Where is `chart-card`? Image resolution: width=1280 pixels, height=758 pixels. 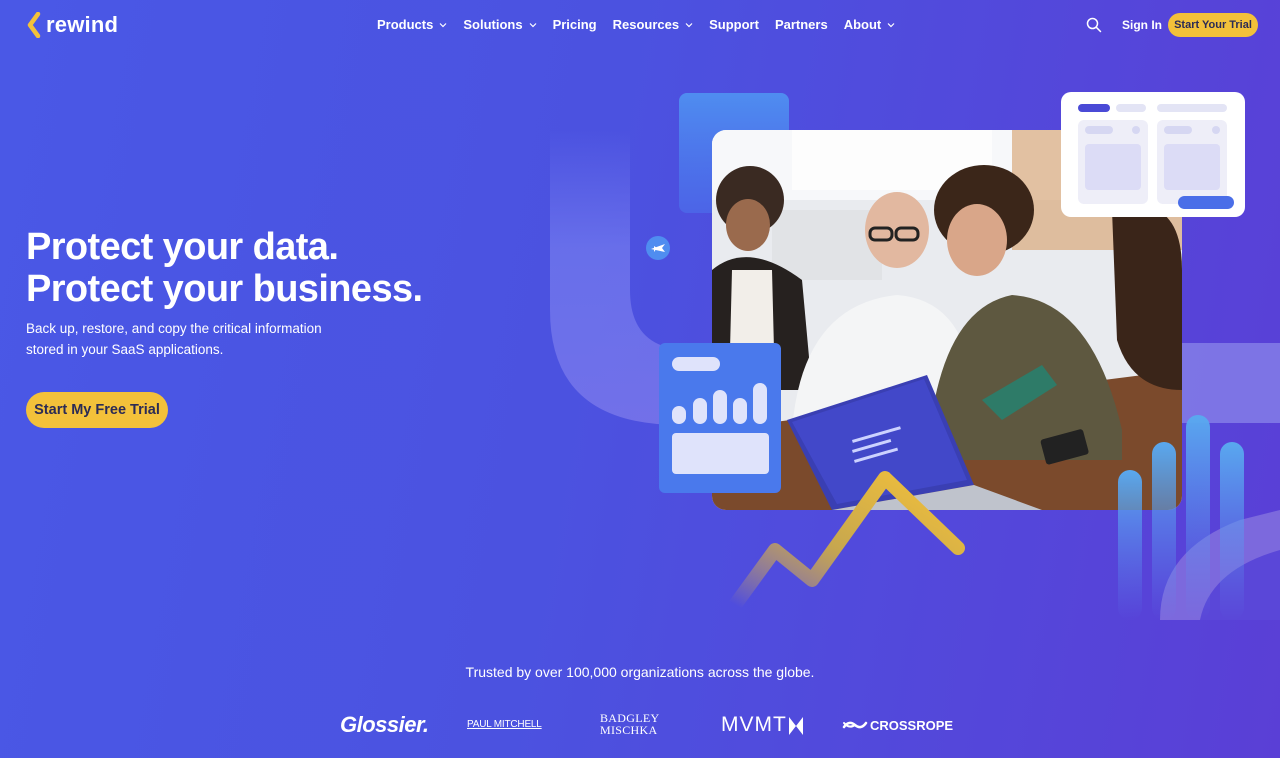
chart-card is located at coordinates (720, 418).